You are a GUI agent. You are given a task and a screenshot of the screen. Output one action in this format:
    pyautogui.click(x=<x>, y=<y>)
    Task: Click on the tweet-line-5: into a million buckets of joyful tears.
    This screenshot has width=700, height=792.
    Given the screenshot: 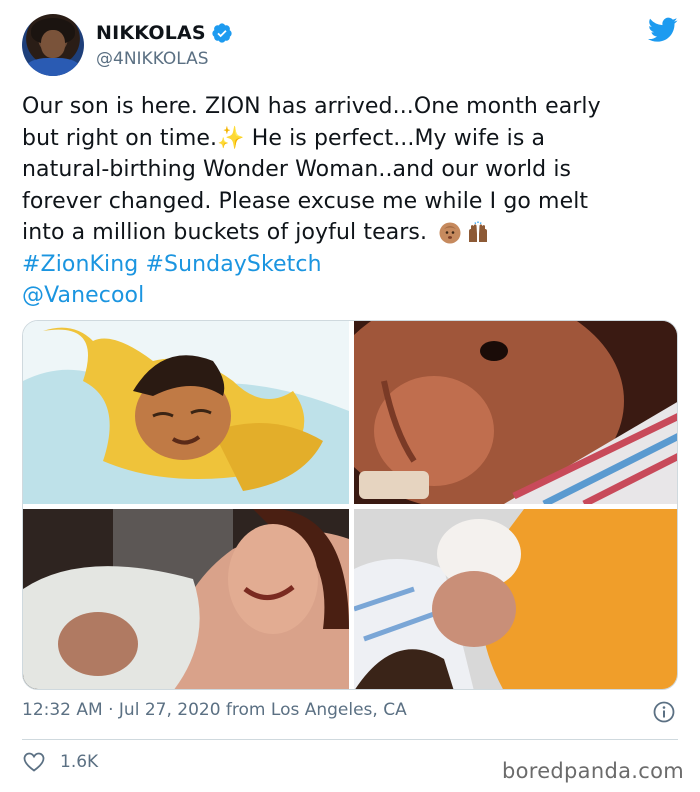 What is the action you would take?
    pyautogui.click(x=225, y=232)
    